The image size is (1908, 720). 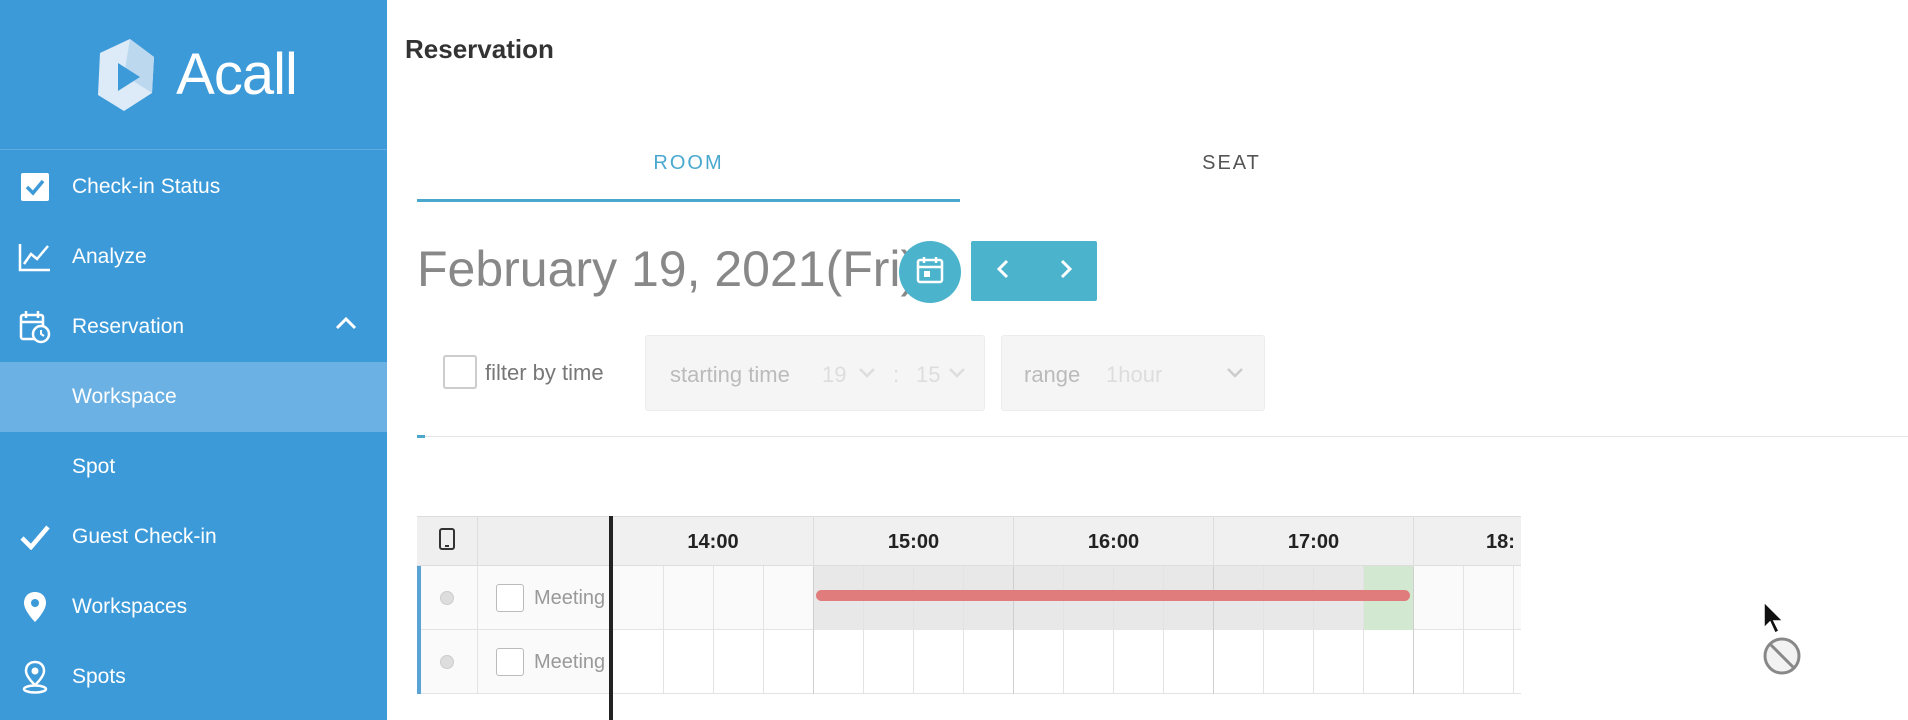 I want to click on prev-date-button, so click(x=1002, y=271).